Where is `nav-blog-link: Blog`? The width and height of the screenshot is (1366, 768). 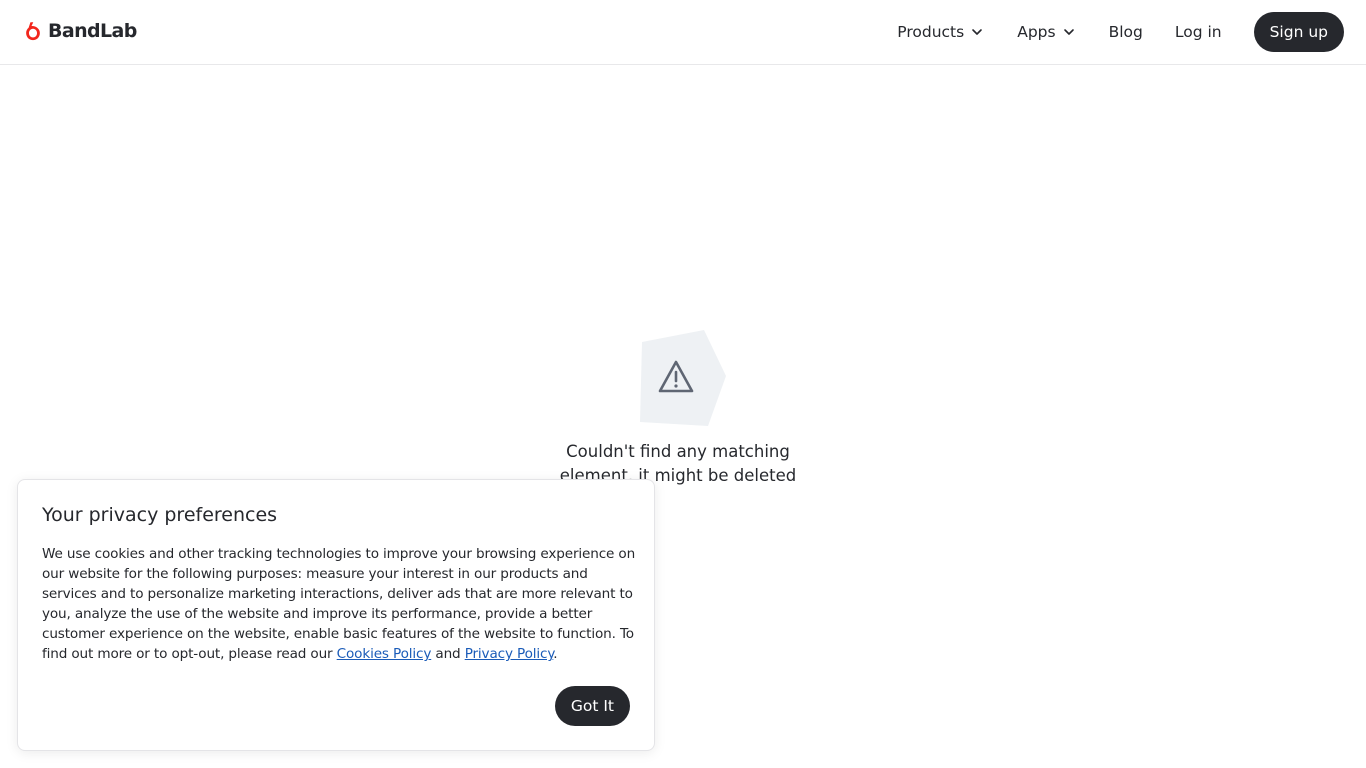
nav-blog-link: Blog is located at coordinates (1126, 32).